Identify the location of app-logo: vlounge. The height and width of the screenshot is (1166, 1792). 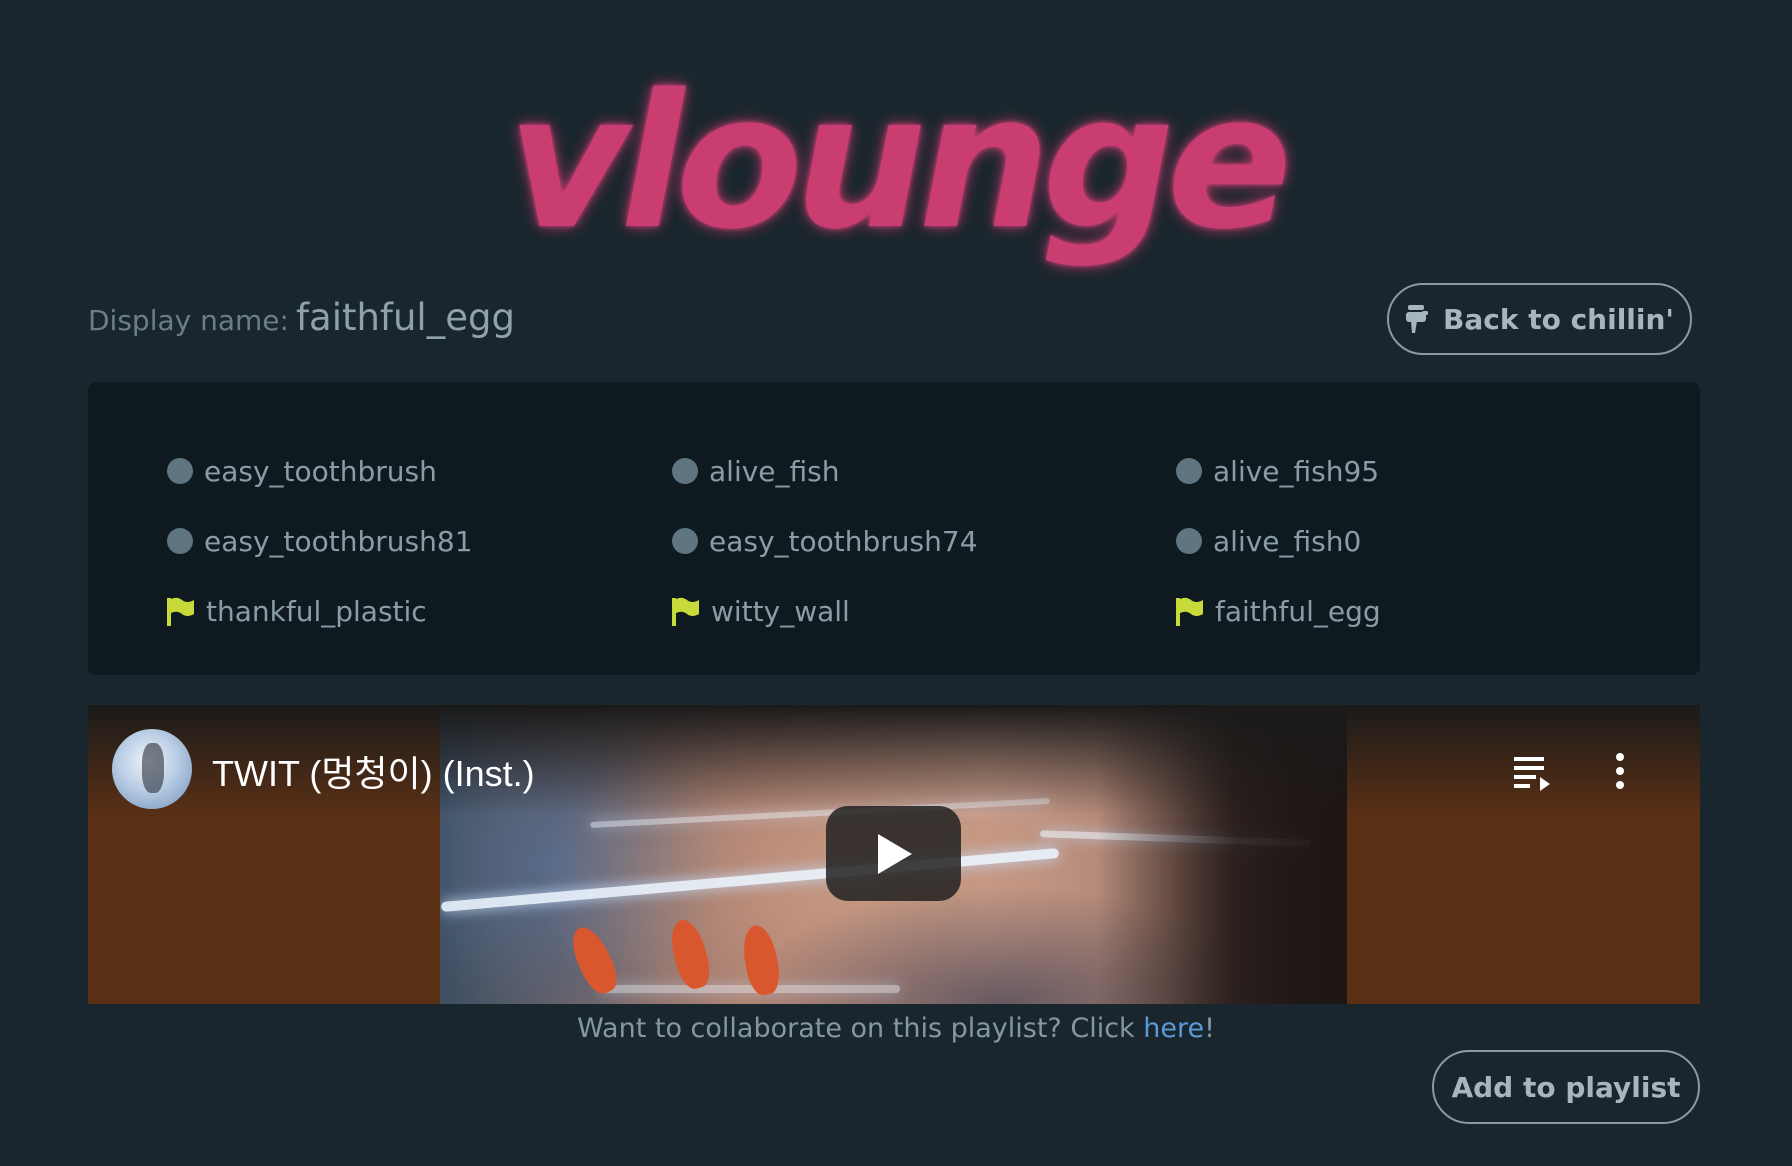
(899, 162).